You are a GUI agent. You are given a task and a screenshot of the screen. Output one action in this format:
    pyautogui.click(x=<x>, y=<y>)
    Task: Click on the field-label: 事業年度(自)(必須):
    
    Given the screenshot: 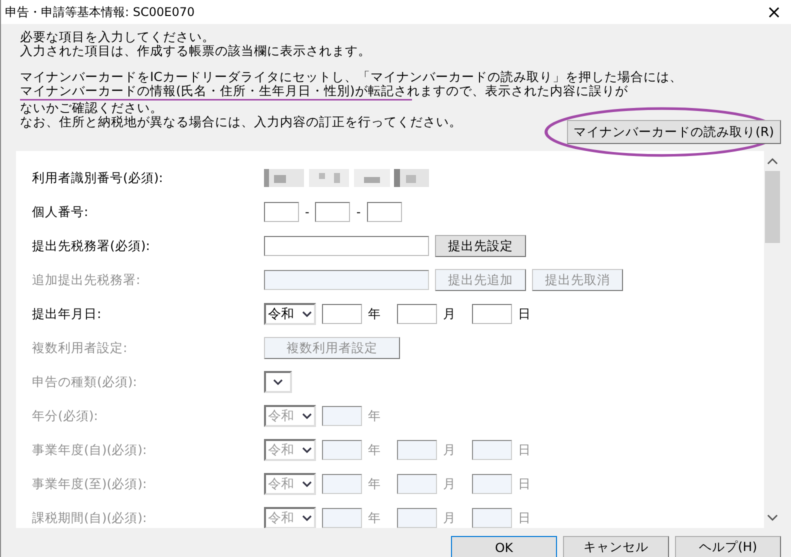 What is the action you would take?
    pyautogui.click(x=90, y=450)
    